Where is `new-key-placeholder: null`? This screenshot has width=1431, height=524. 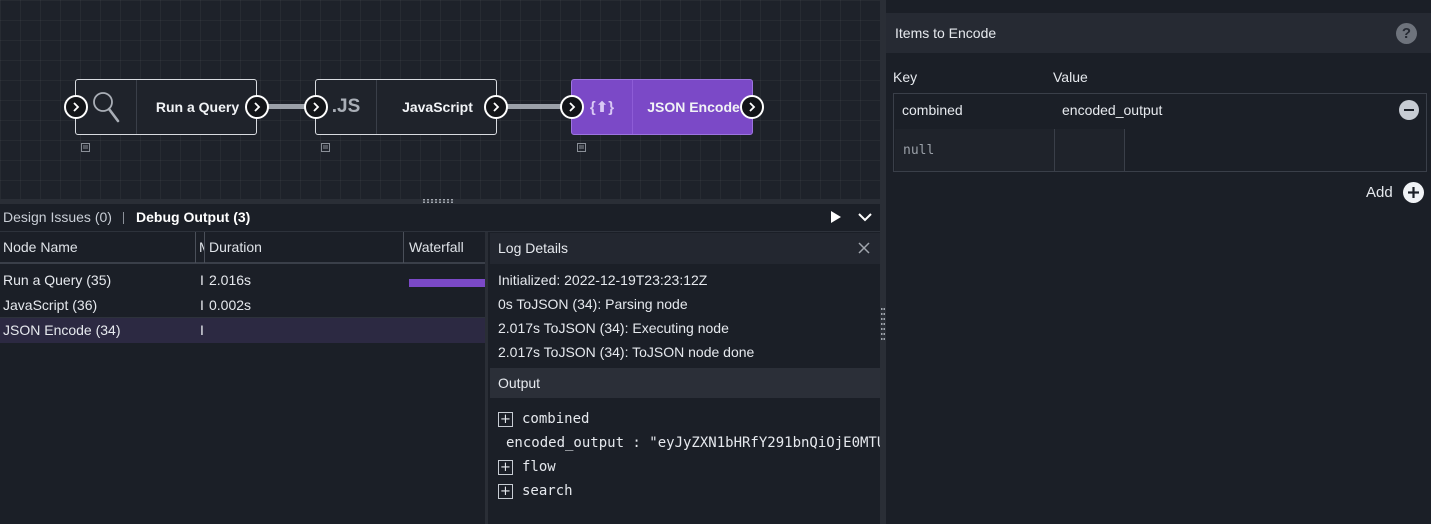
new-key-placeholder: null is located at coordinates (919, 150).